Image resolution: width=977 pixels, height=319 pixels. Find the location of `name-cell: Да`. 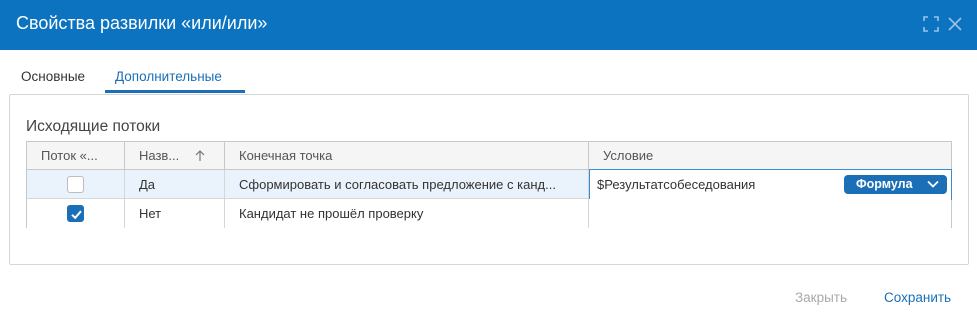

name-cell: Да is located at coordinates (175, 184).